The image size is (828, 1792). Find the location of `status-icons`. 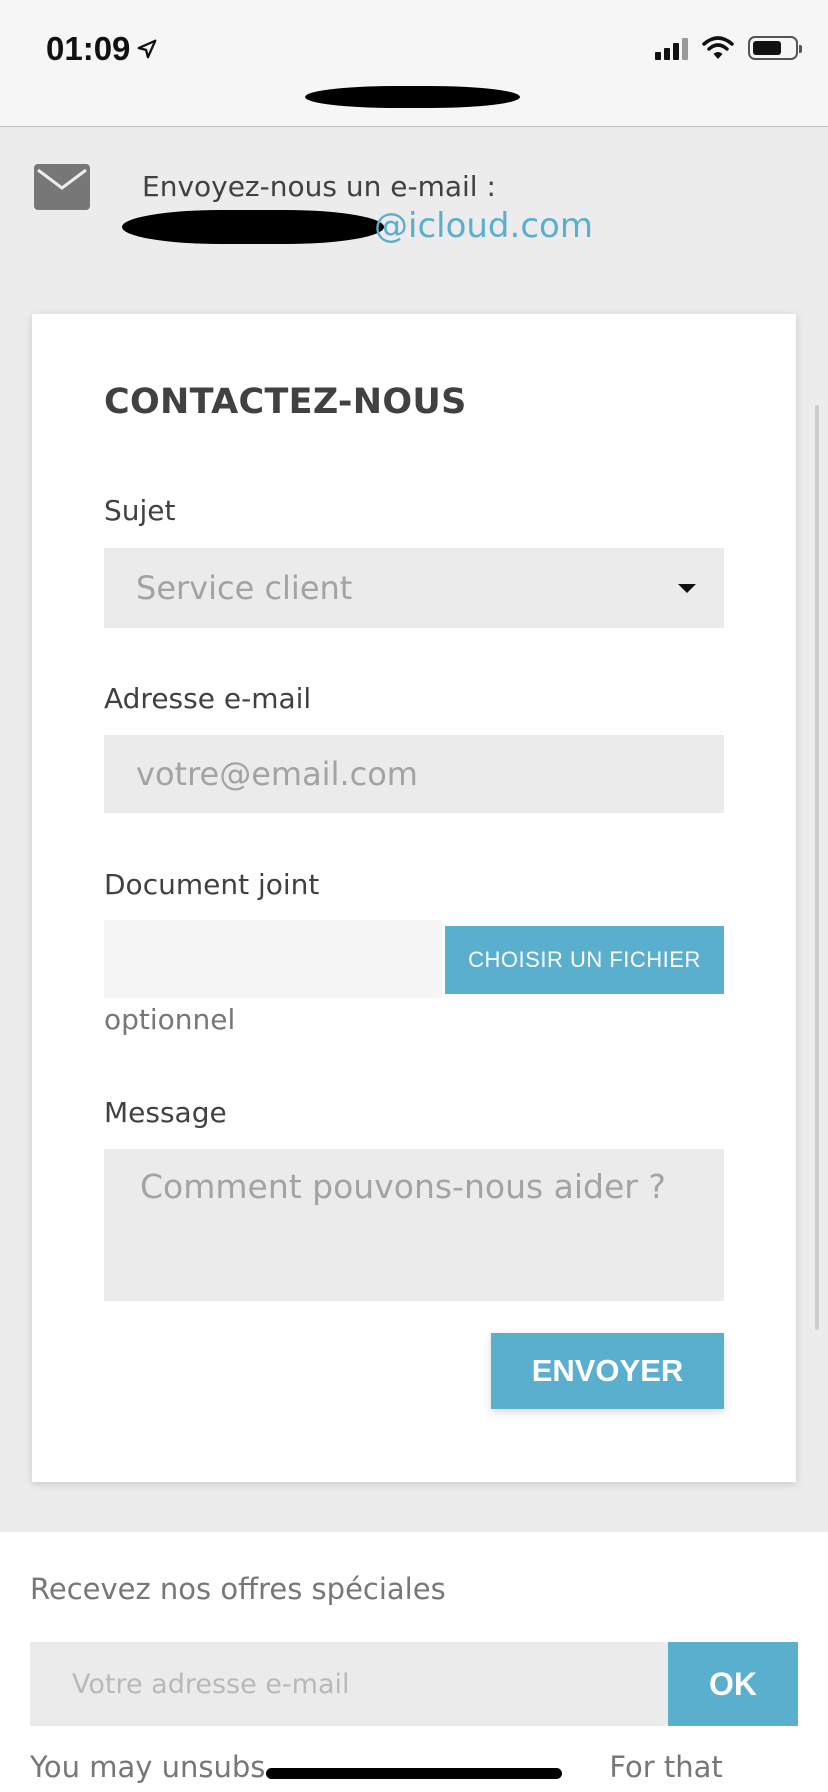

status-icons is located at coordinates (728, 48).